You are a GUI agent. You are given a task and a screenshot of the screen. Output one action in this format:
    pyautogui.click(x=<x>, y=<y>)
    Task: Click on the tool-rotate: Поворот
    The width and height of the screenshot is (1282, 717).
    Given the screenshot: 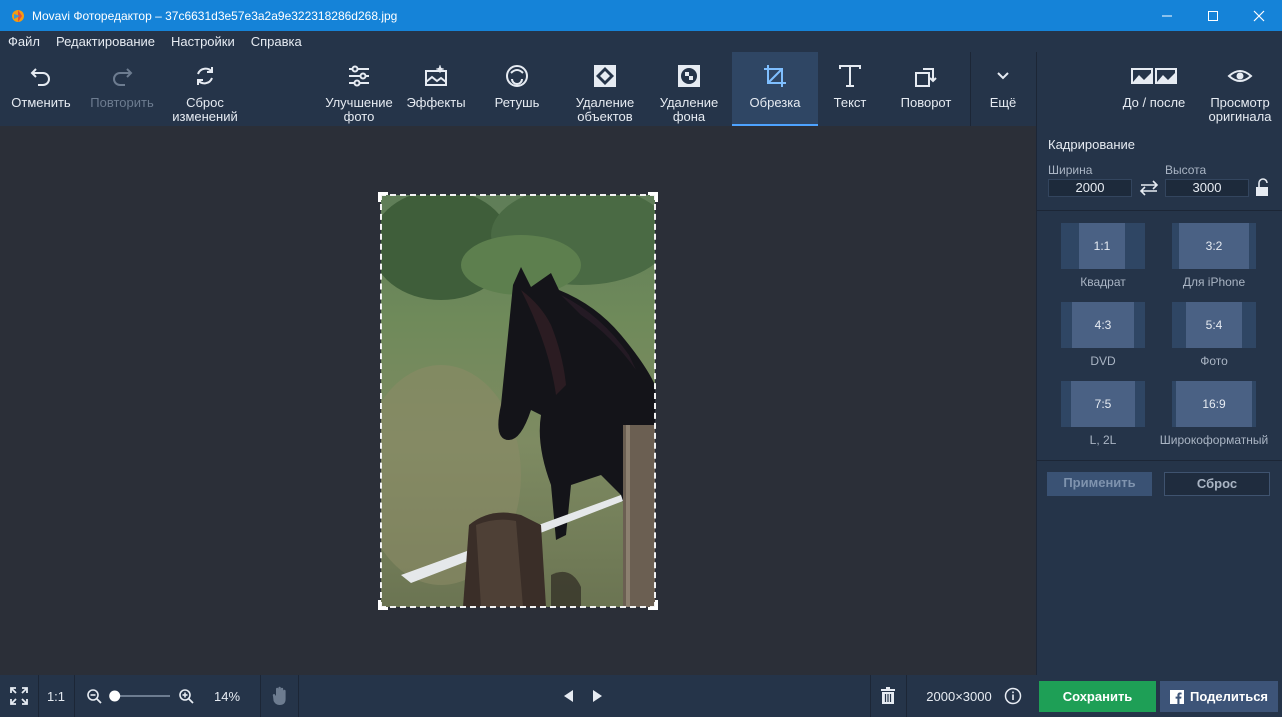 What is the action you would take?
    pyautogui.click(x=926, y=89)
    